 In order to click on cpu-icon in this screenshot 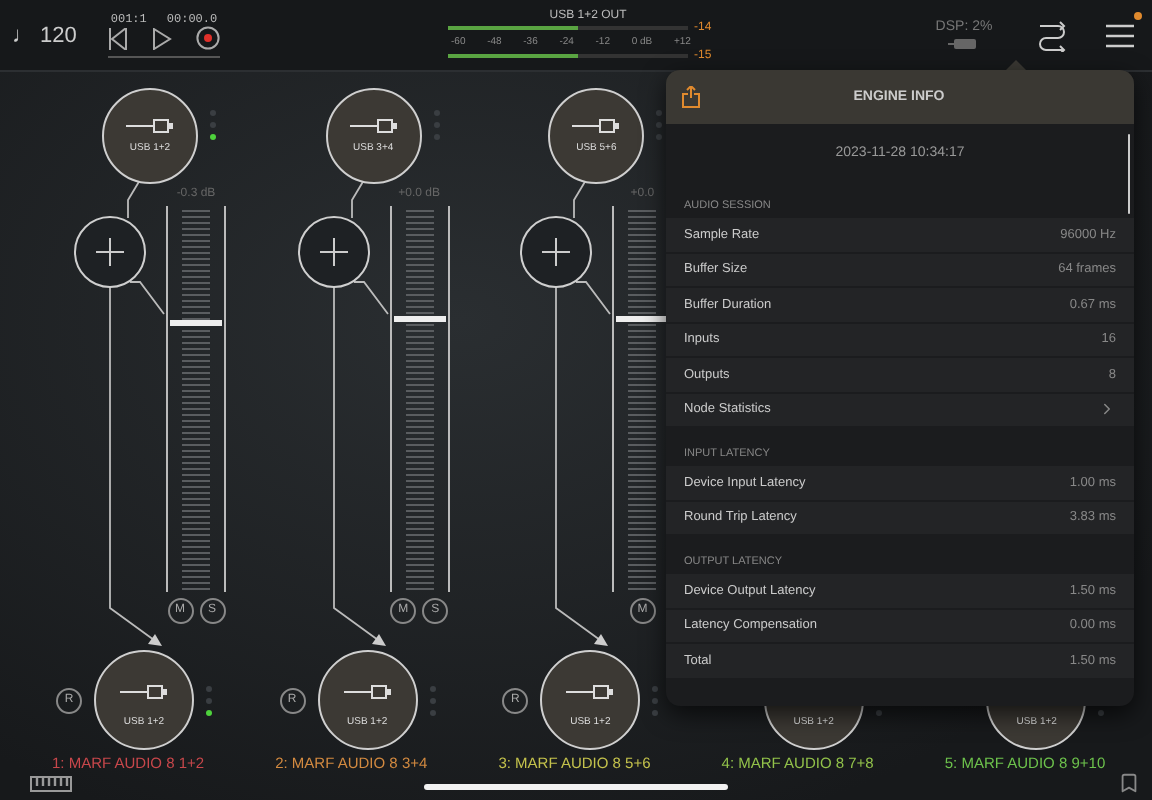, I will do `click(964, 44)`.